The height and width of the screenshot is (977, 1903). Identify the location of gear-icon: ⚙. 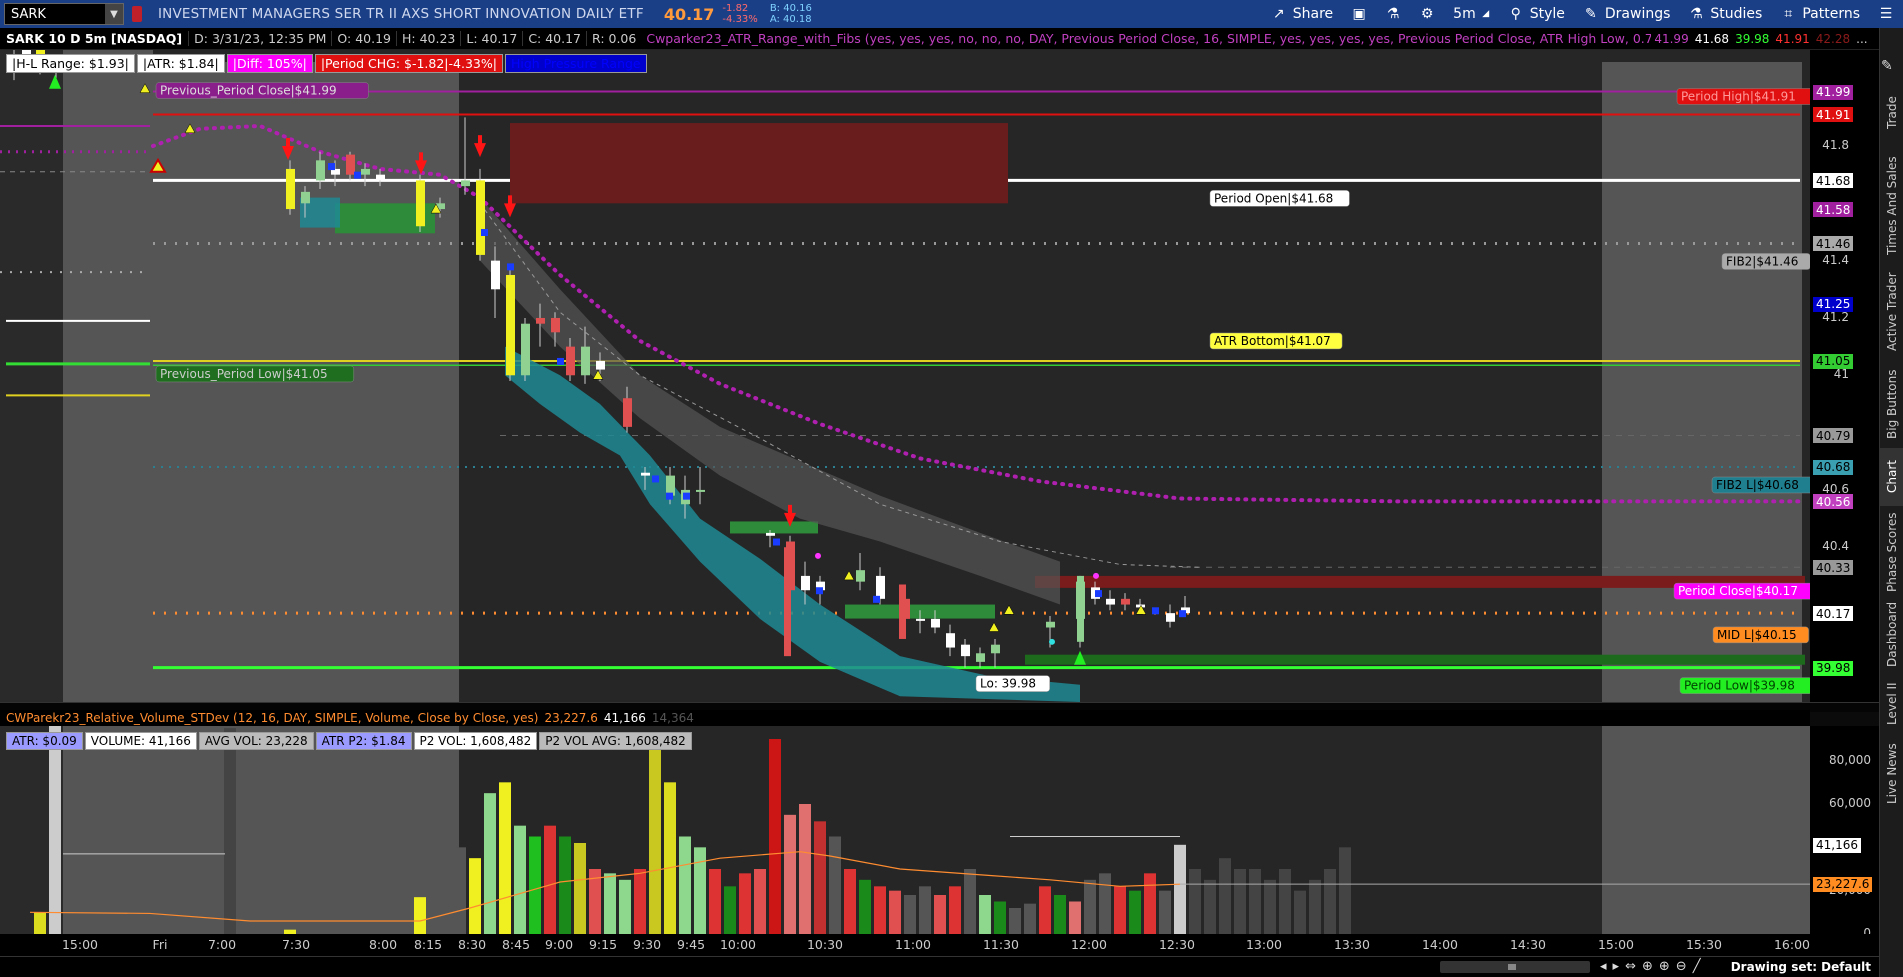
(1427, 14).